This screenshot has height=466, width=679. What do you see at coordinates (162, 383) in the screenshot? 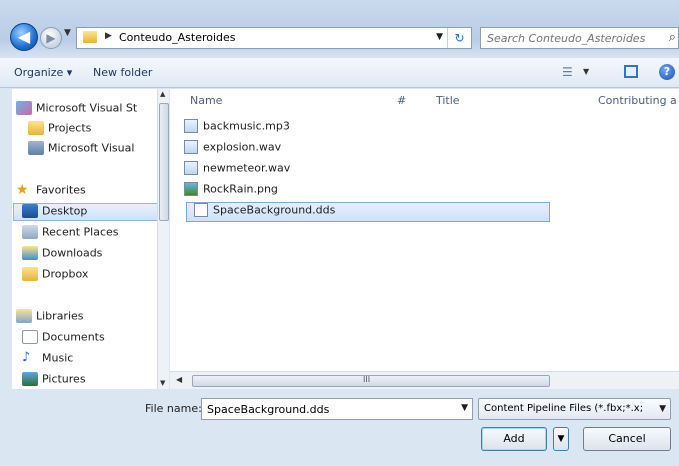
I see `scroll-down-icon: ▼` at bounding box center [162, 383].